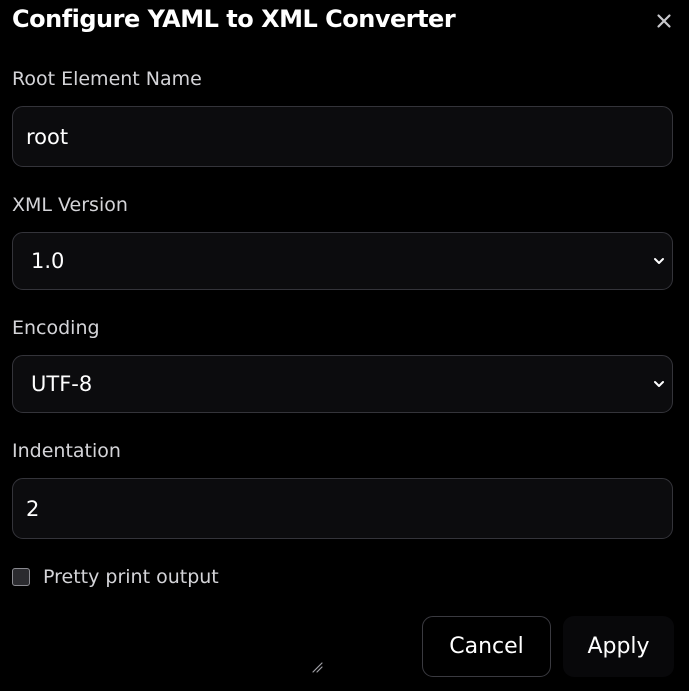 The width and height of the screenshot is (689, 691). I want to click on cancel-button: Cancel, so click(486, 646).